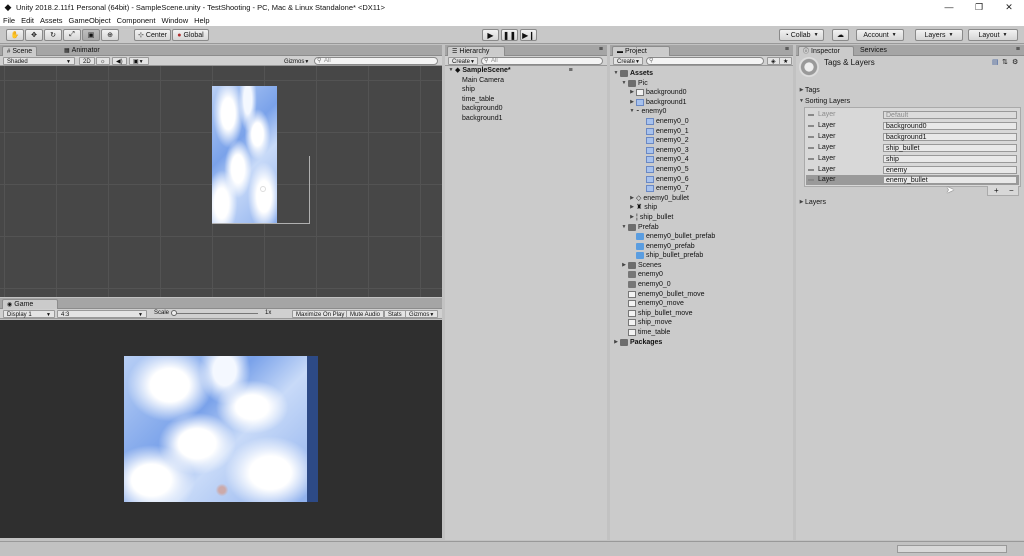 This screenshot has height=556, width=1024. I want to click on project-folder-prefab: ▼ Prefab, so click(639, 227).